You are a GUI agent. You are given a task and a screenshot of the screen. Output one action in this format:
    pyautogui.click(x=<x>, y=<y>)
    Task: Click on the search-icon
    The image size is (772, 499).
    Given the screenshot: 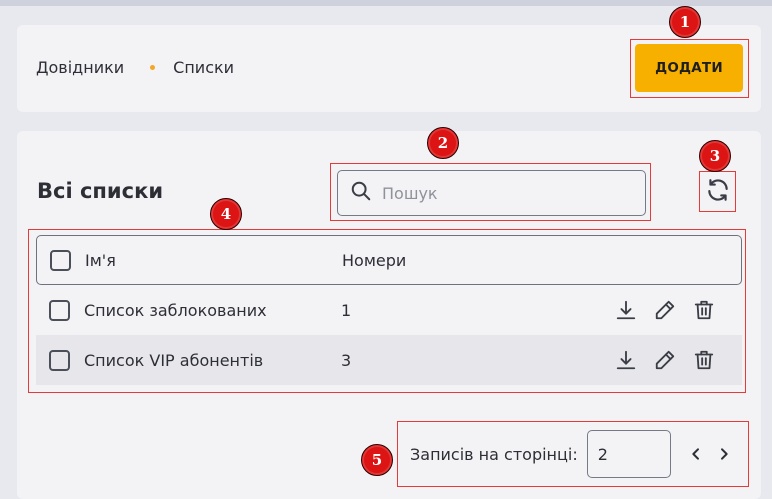 What is the action you would take?
    pyautogui.click(x=361, y=193)
    